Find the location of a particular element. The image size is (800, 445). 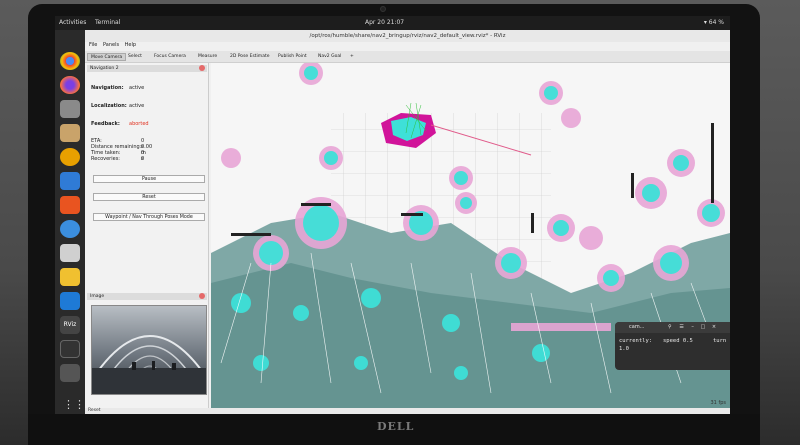

terminal-line-value: 1.0 is located at coordinates (624, 349).